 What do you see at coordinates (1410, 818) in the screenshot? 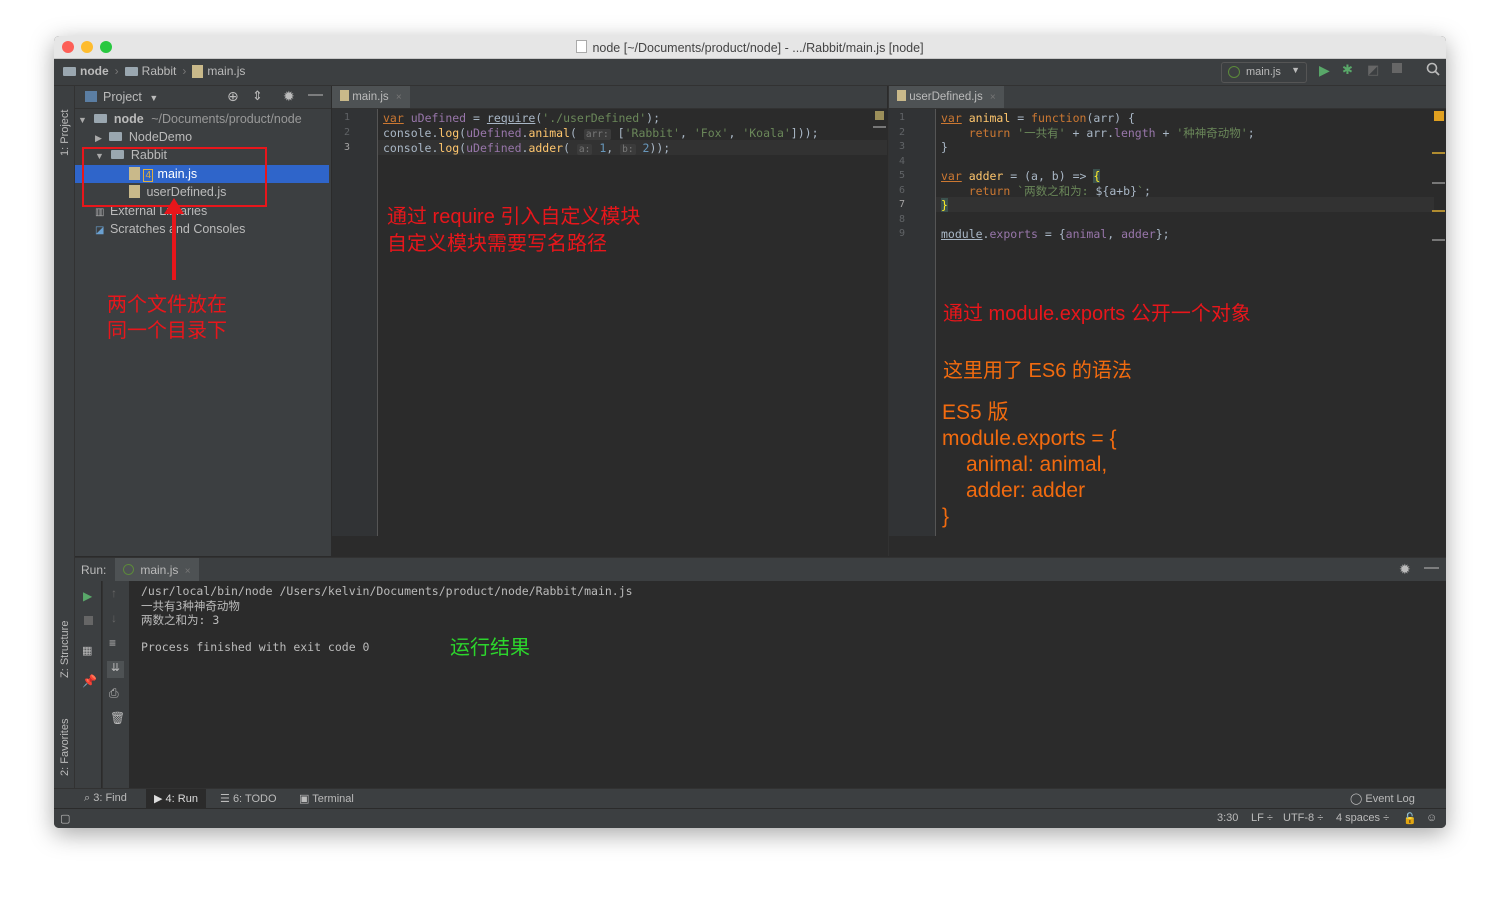
I see `lock-icon: 🔓` at bounding box center [1410, 818].